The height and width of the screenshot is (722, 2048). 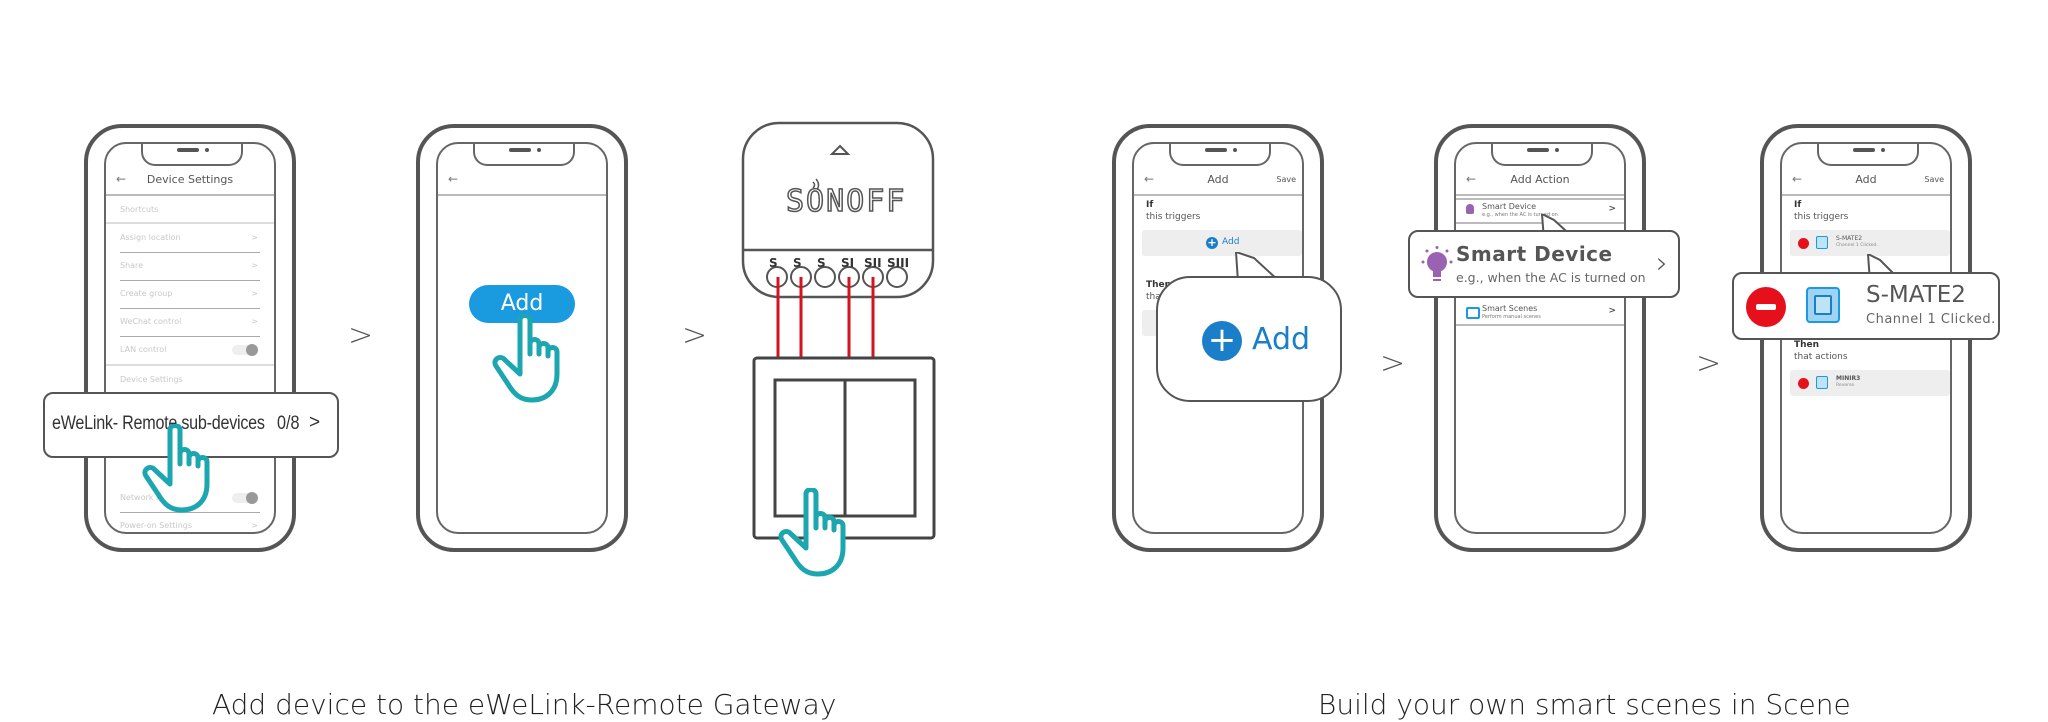 I want to click on row-label: Share, so click(x=132, y=265).